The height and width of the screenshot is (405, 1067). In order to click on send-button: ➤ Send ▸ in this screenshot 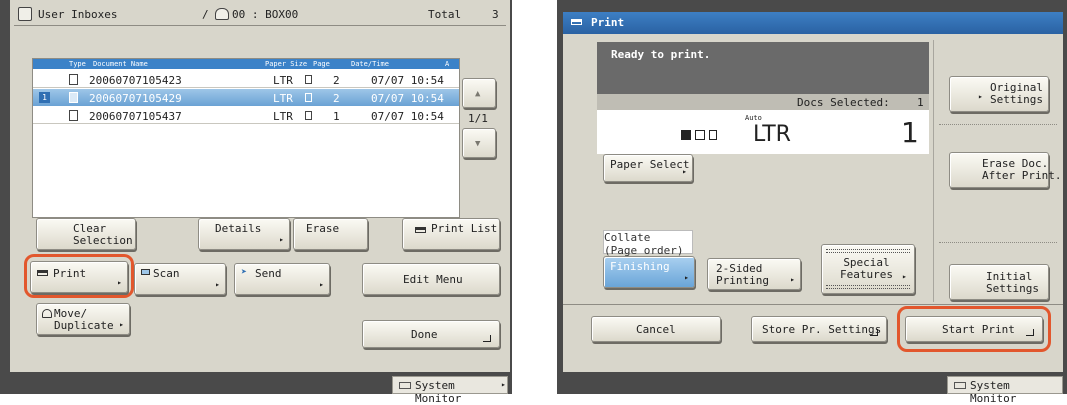, I will do `click(282, 279)`.